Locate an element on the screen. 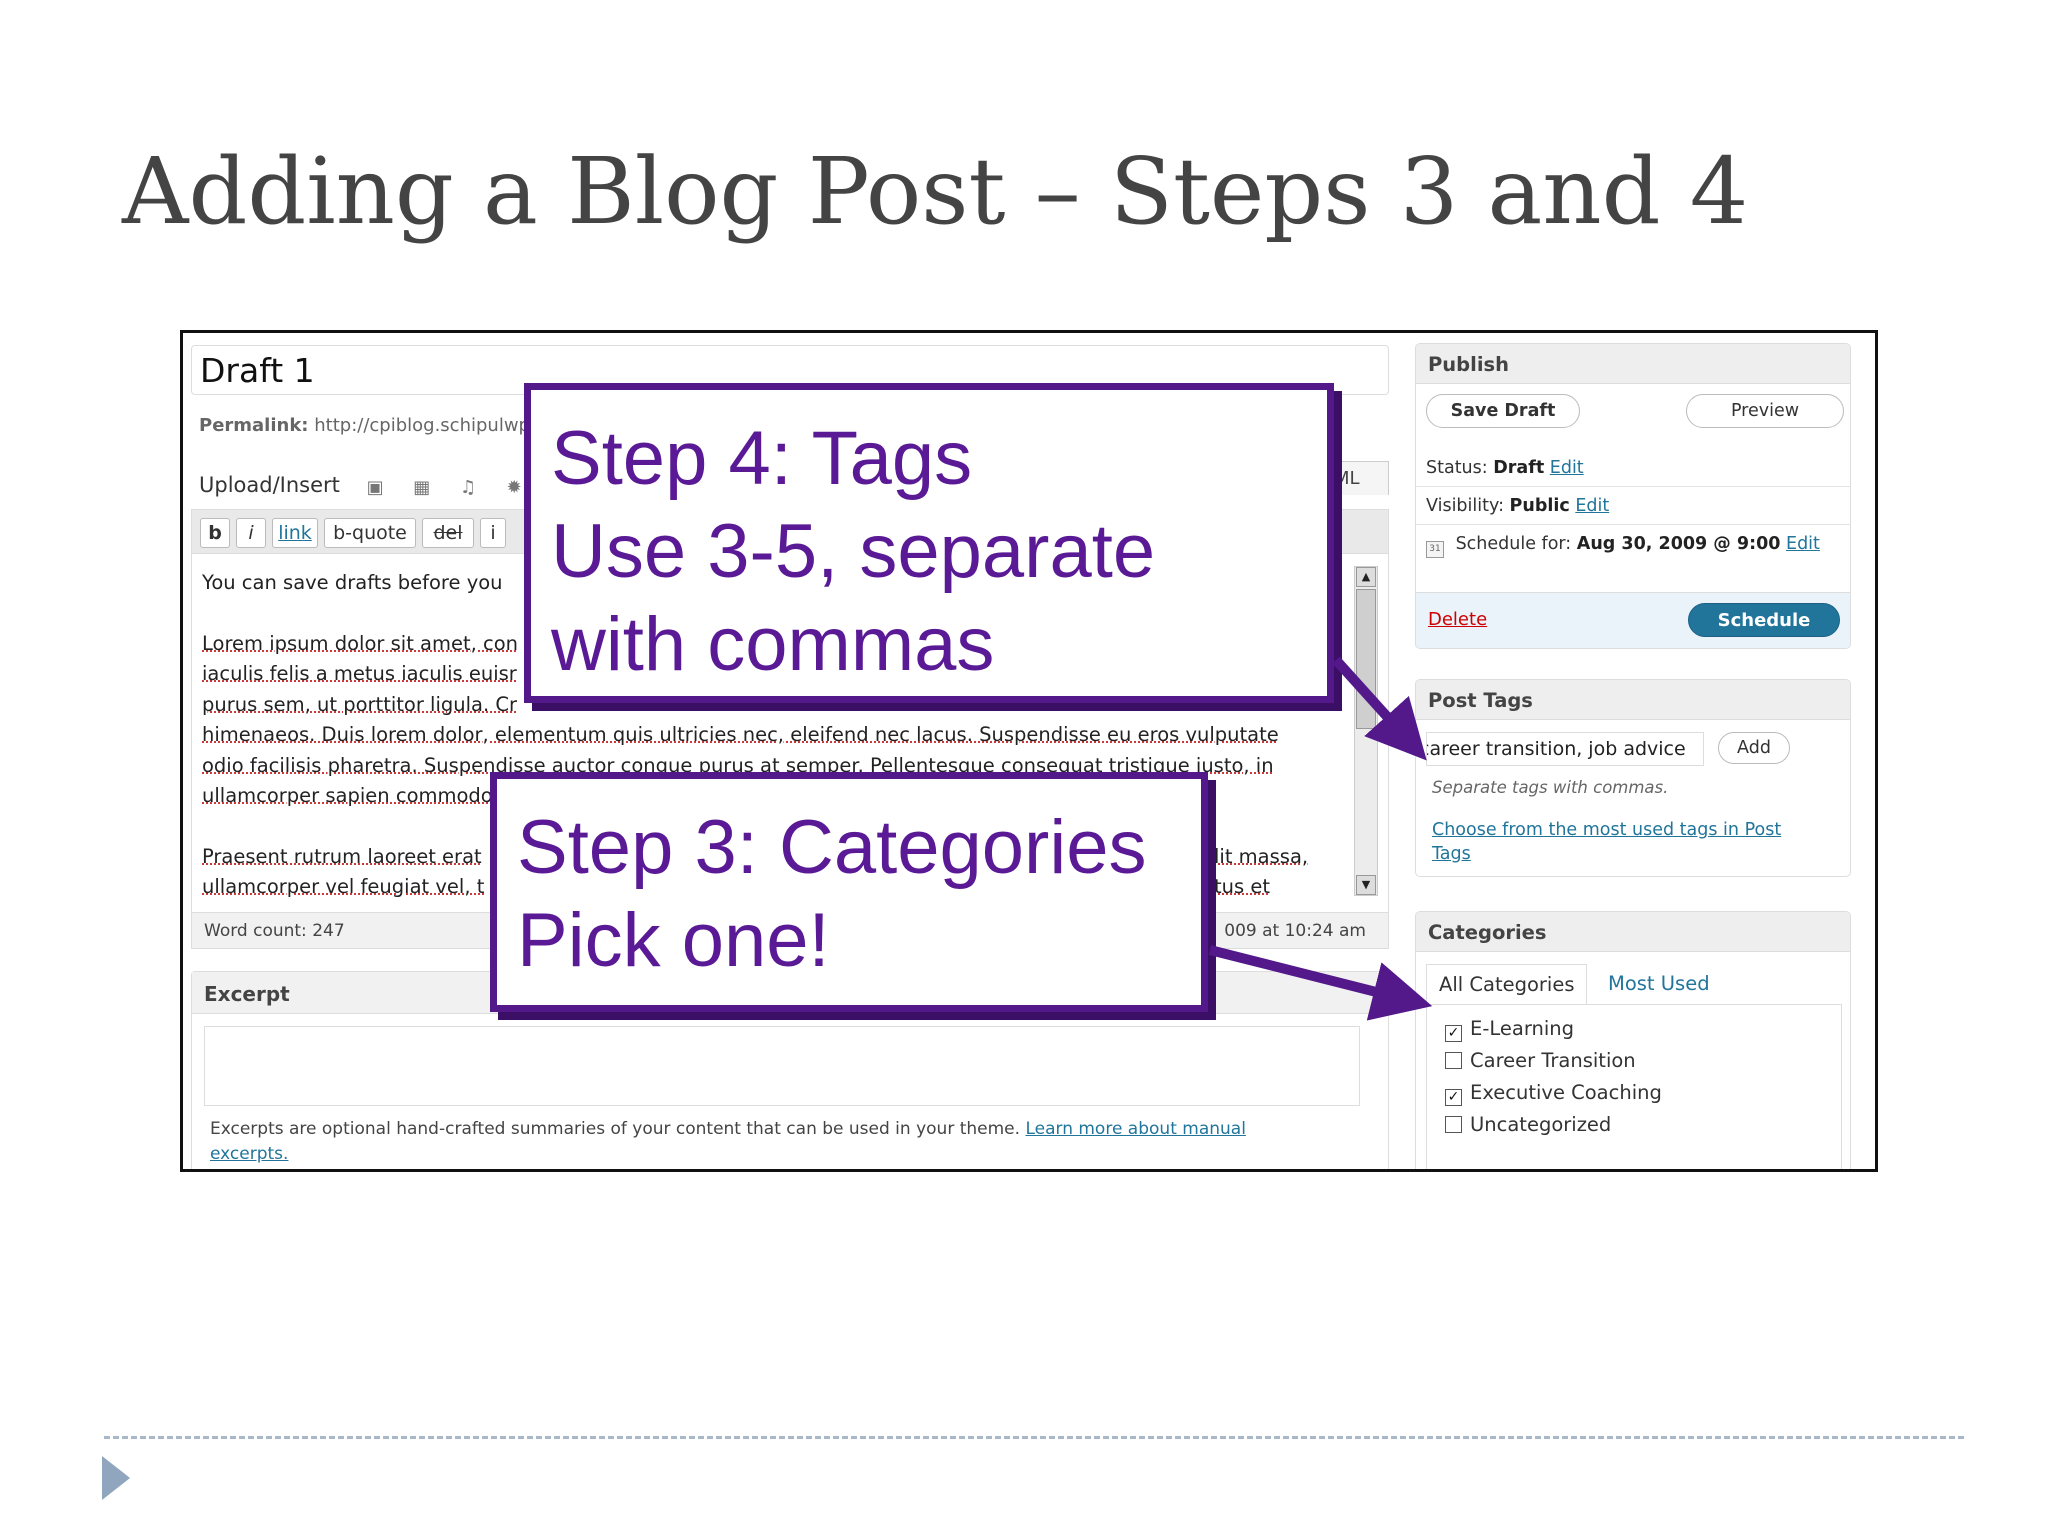 The height and width of the screenshot is (1536, 2048). category-item: Uncategorized is located at coordinates (1528, 1124).